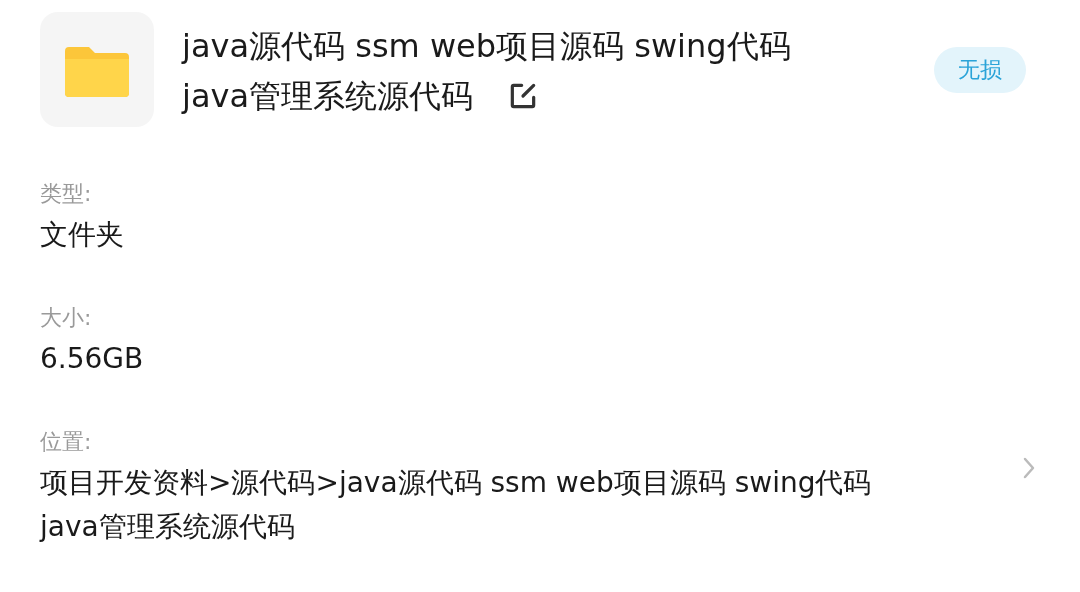  Describe the element at coordinates (82, 235) in the screenshot. I see `field-value: 文件夹` at that location.